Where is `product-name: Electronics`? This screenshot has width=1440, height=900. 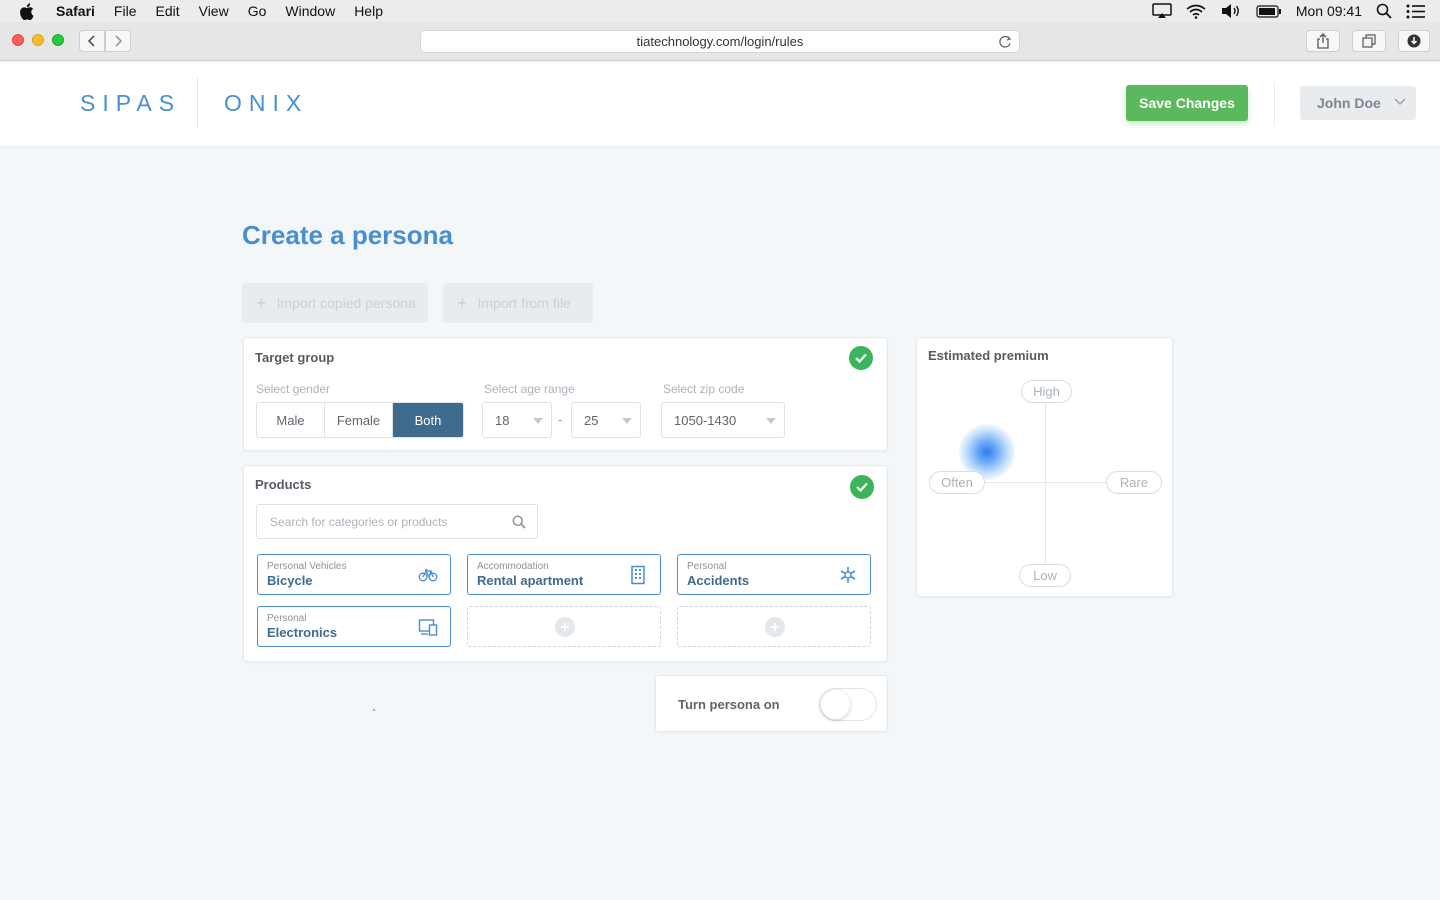
product-name: Electronics is located at coordinates (302, 632).